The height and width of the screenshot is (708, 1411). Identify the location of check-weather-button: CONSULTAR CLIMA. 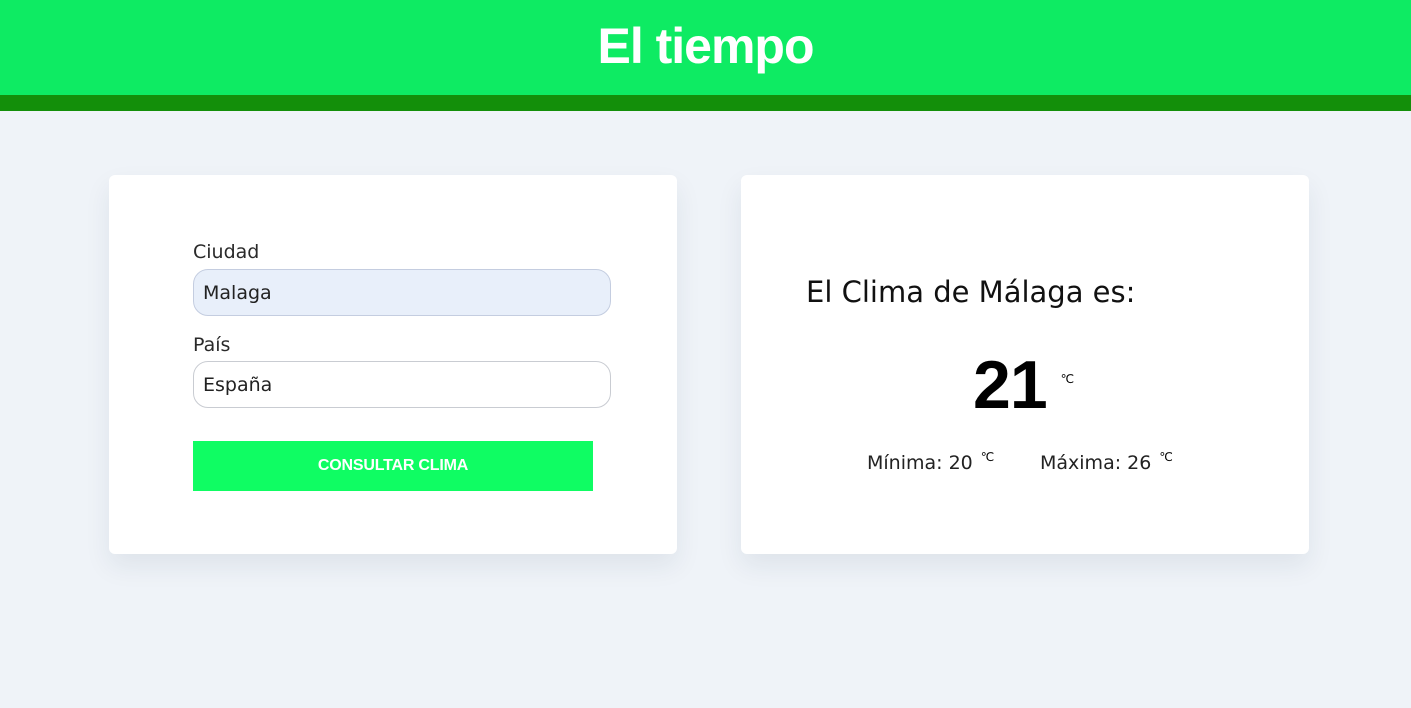
(393, 466).